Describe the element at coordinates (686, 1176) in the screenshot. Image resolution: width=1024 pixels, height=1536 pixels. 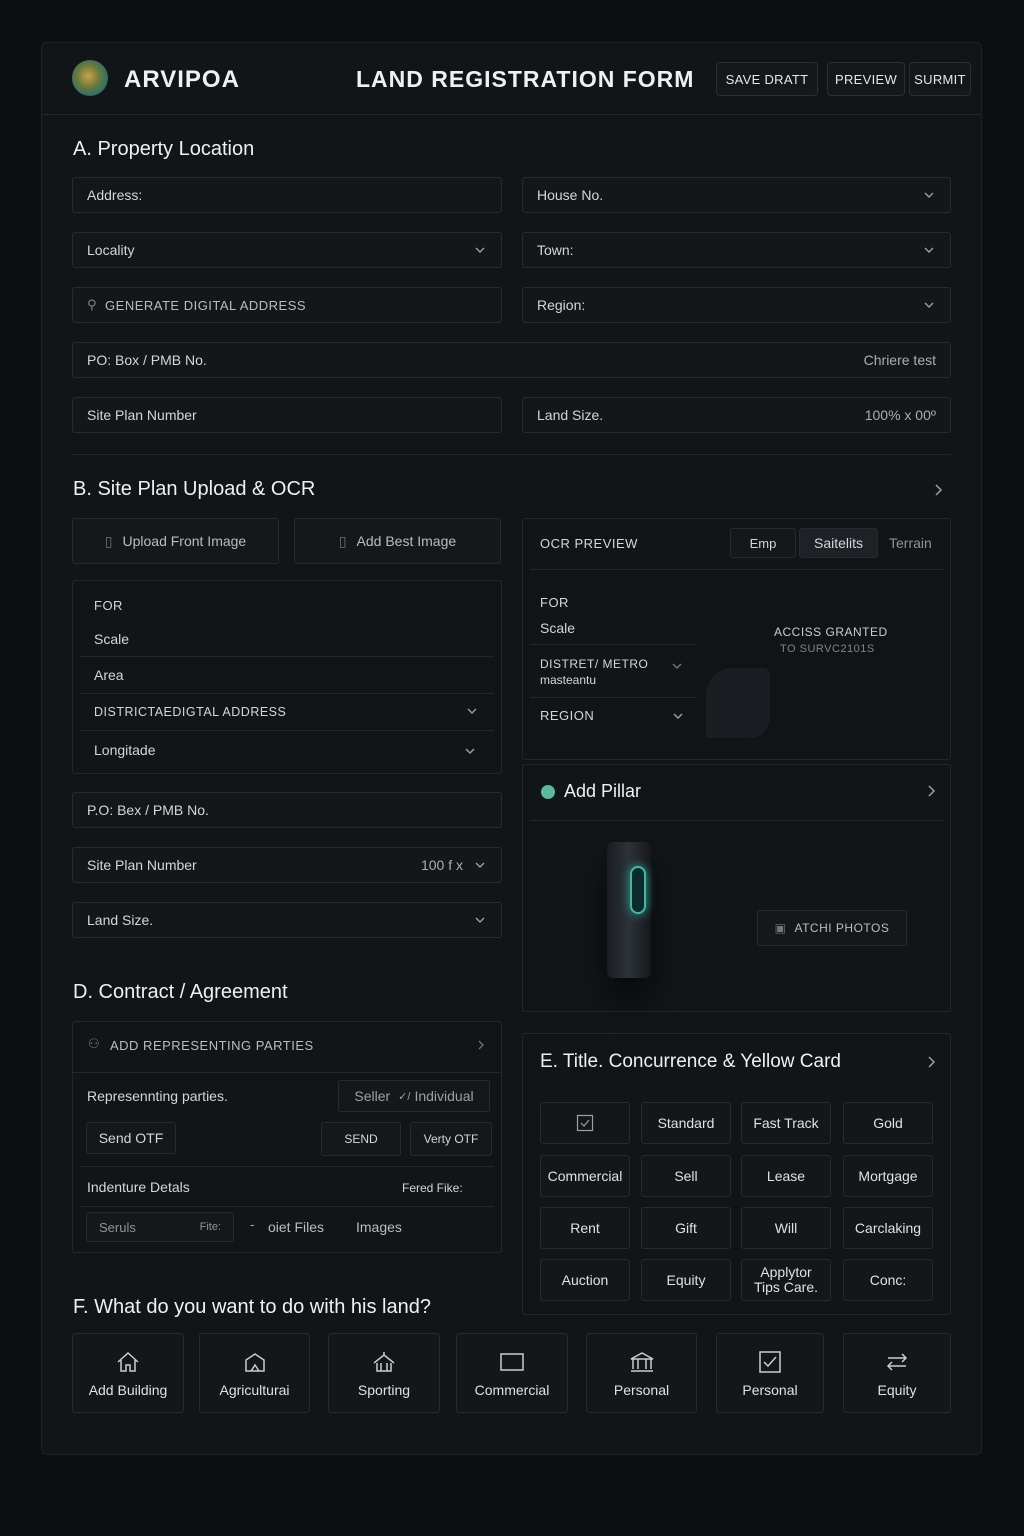
I see `tile-sell: Sell` at that location.